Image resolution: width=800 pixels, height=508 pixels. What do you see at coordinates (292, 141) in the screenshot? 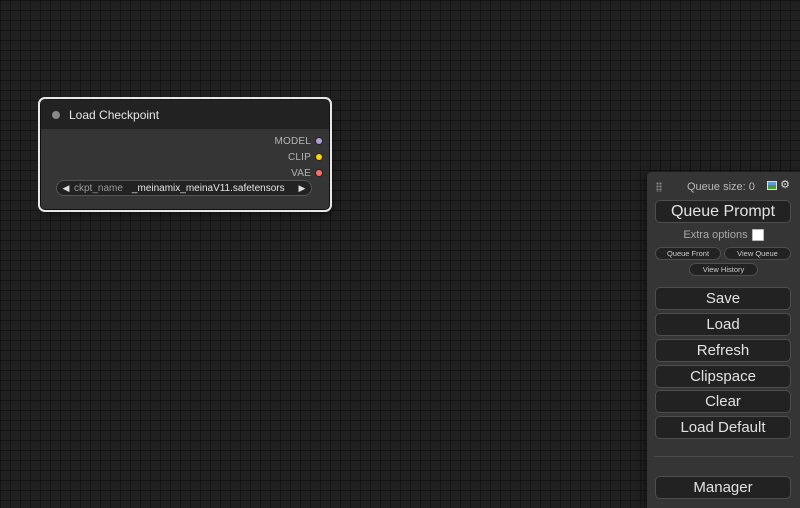
I see `output-model-label: MODEL` at bounding box center [292, 141].